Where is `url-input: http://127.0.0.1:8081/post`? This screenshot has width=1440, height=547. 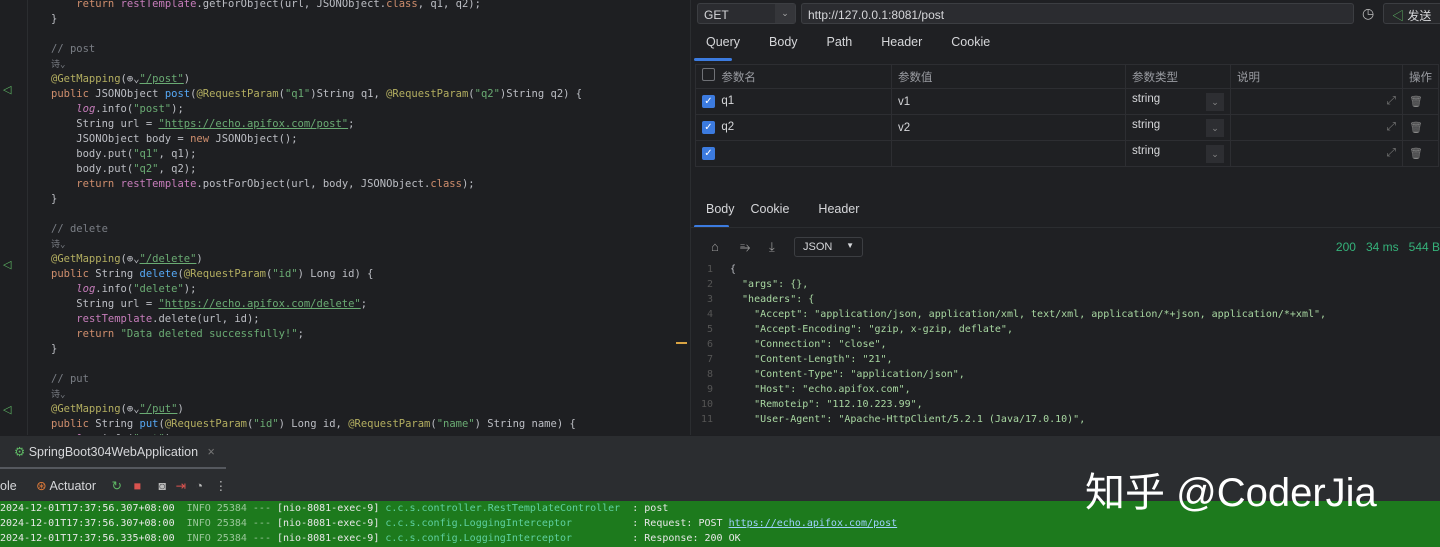
url-input: http://127.0.0.1:8081/post is located at coordinates (1077, 13).